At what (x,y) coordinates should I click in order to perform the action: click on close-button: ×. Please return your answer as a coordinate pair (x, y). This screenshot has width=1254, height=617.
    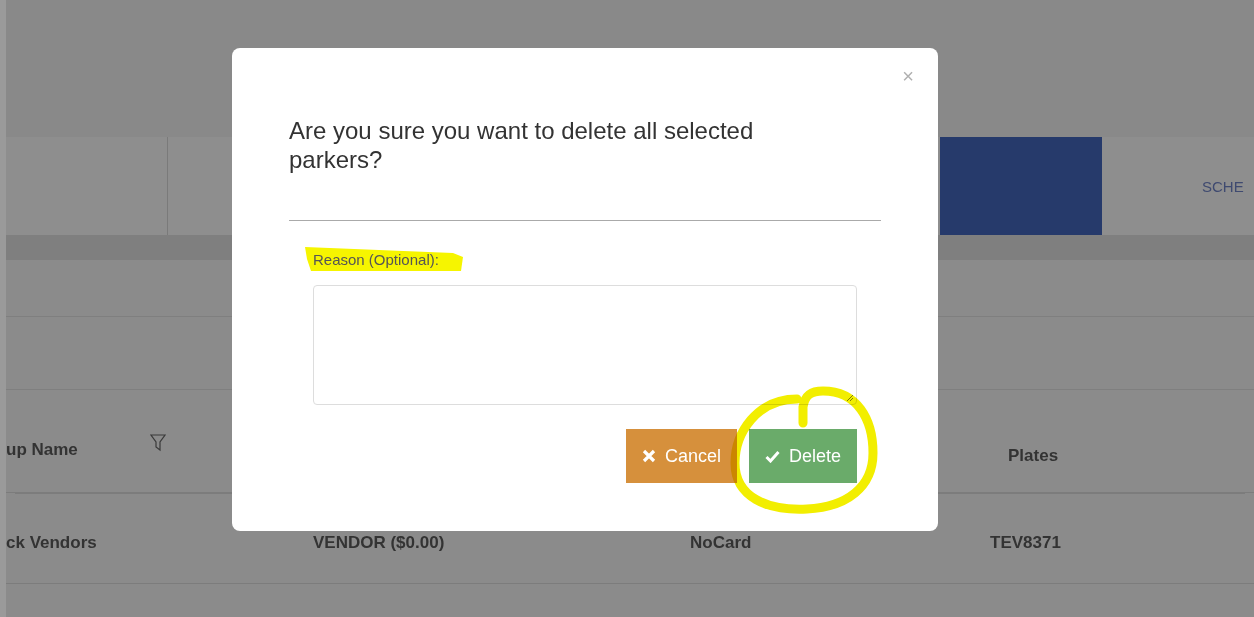
    Looking at the image, I should click on (908, 76).